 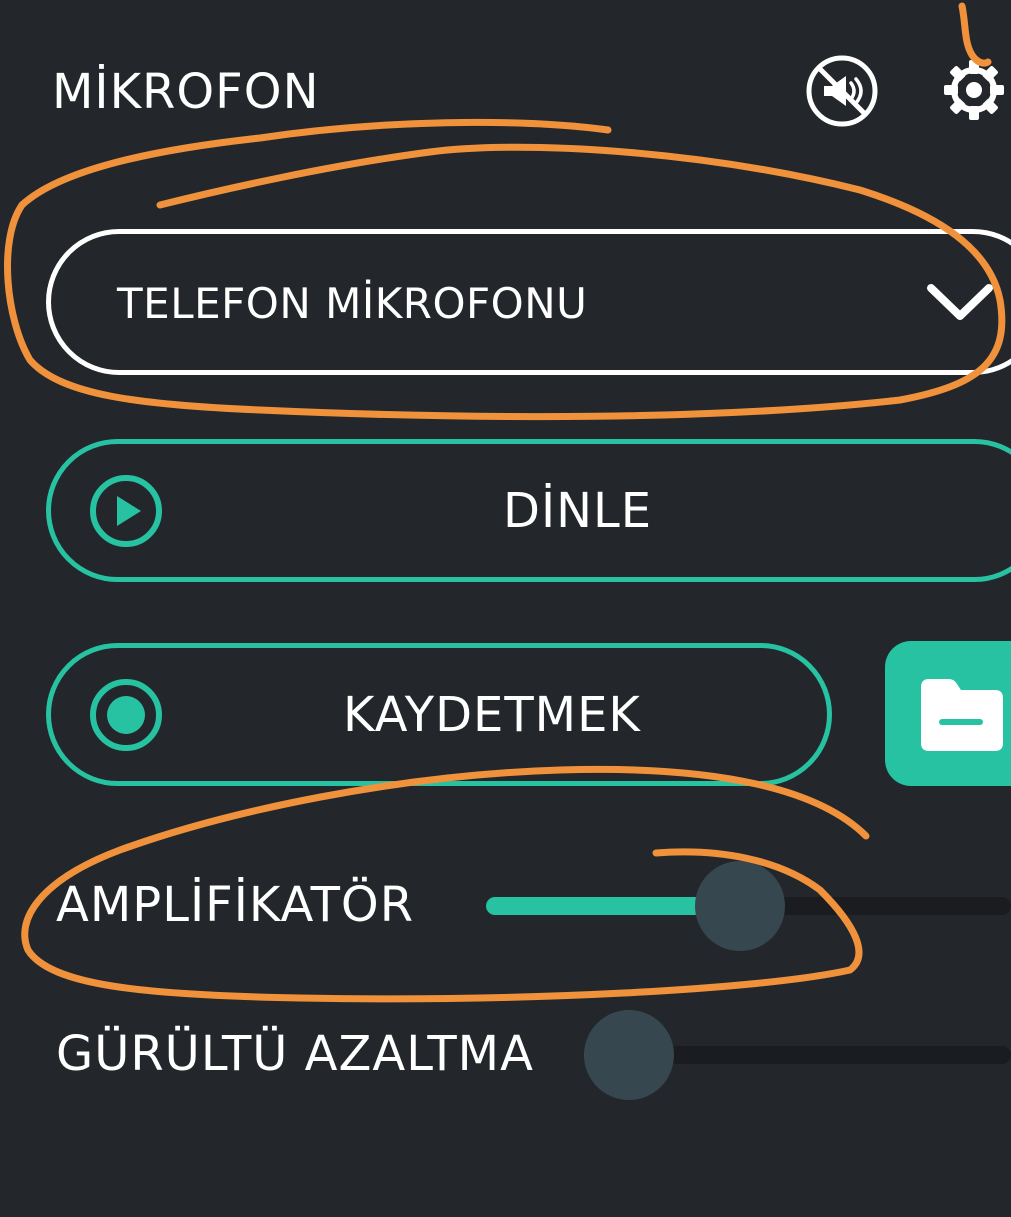 I want to click on amplifier-slider, so click(x=748, y=906).